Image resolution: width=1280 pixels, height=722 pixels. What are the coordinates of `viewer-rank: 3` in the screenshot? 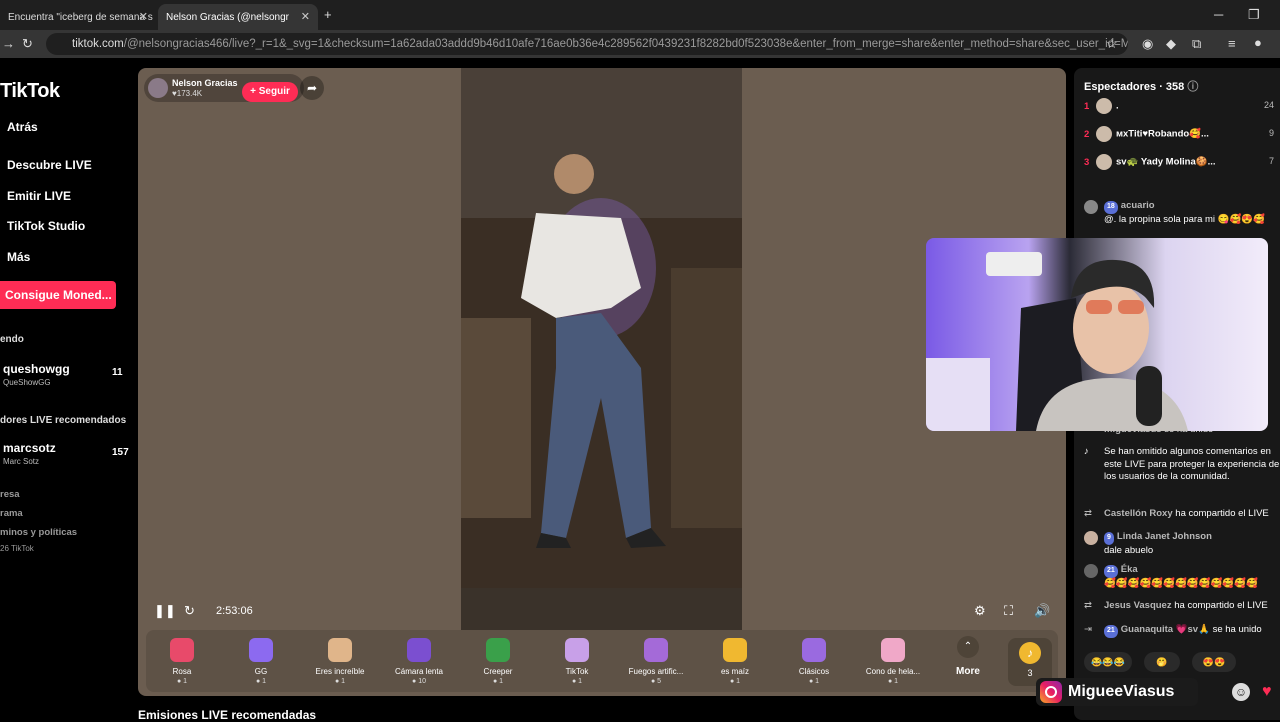 It's located at (1087, 162).